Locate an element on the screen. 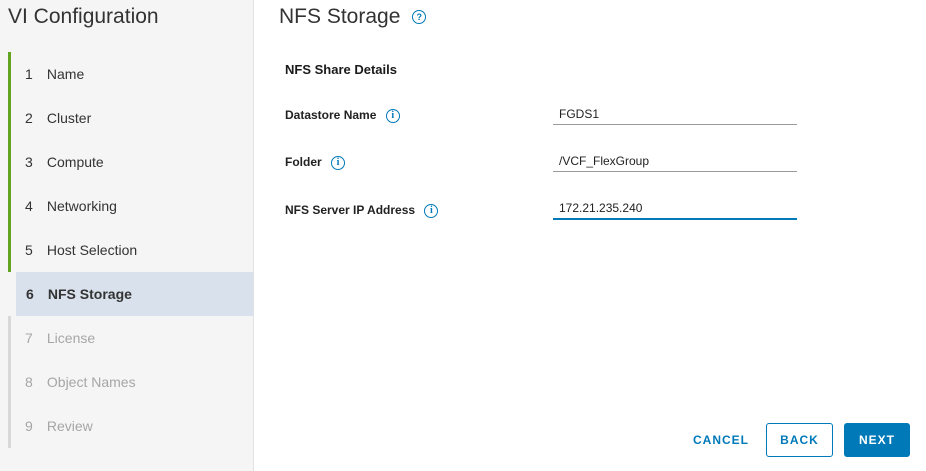 This screenshot has height=471, width=926. nfs-server-ip-label: NFS Server IP Address i is located at coordinates (362, 210).